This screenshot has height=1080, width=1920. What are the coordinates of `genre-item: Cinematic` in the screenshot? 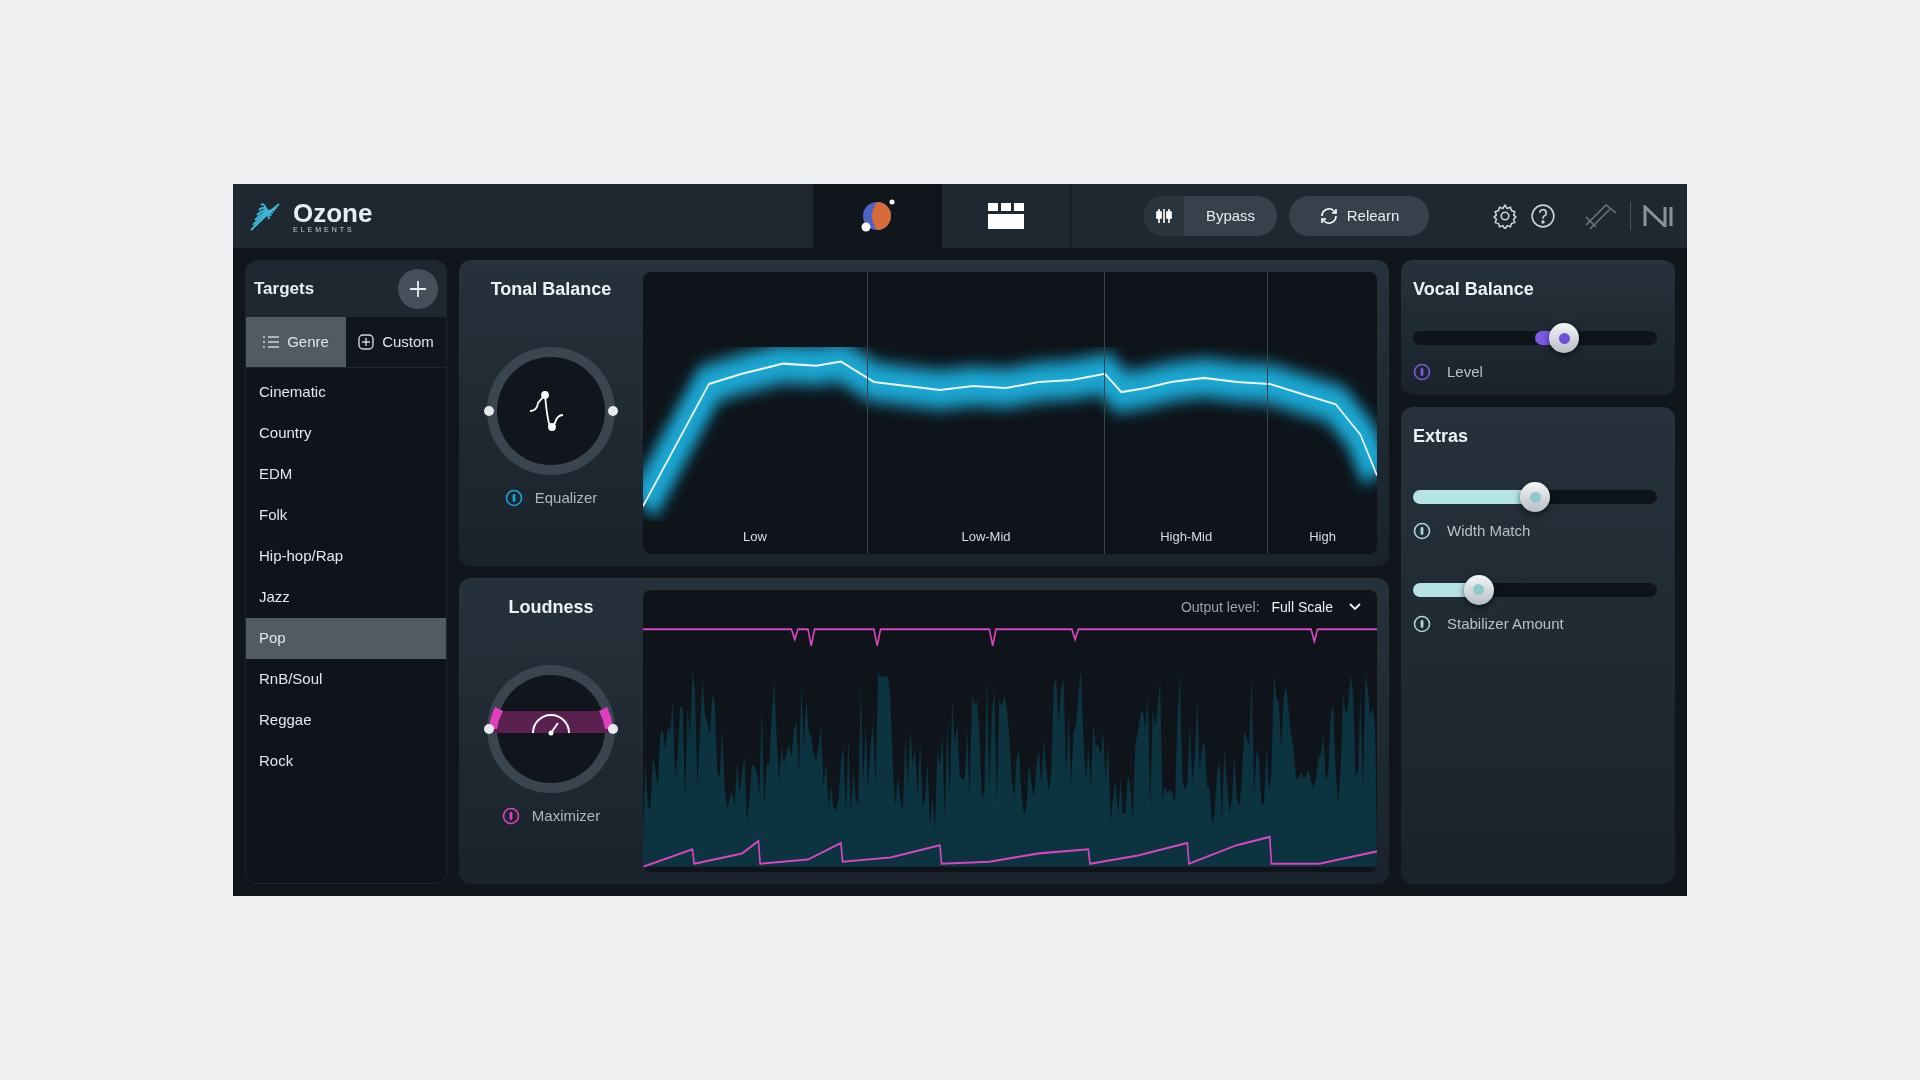 It's located at (346, 392).